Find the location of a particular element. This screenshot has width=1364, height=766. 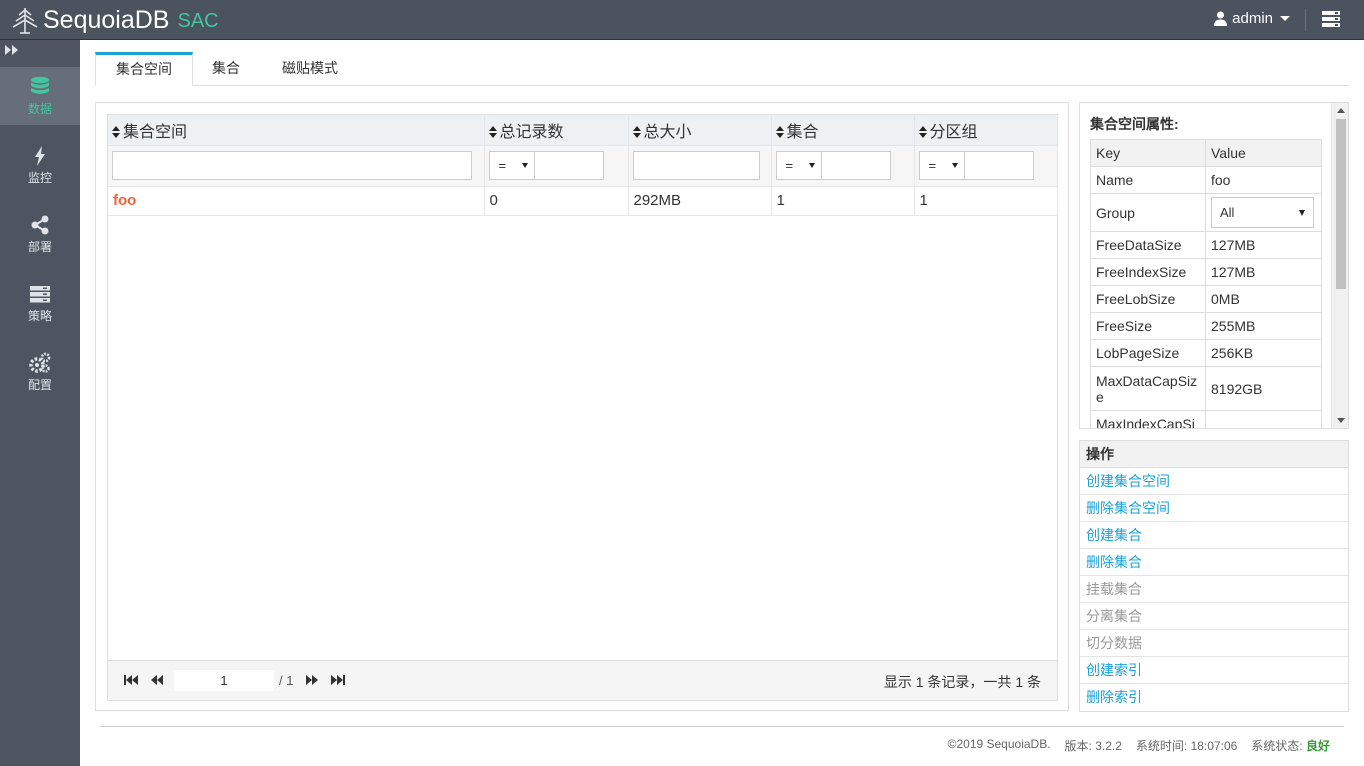

property-row: FreeSize 255MB is located at coordinates (1206, 326).